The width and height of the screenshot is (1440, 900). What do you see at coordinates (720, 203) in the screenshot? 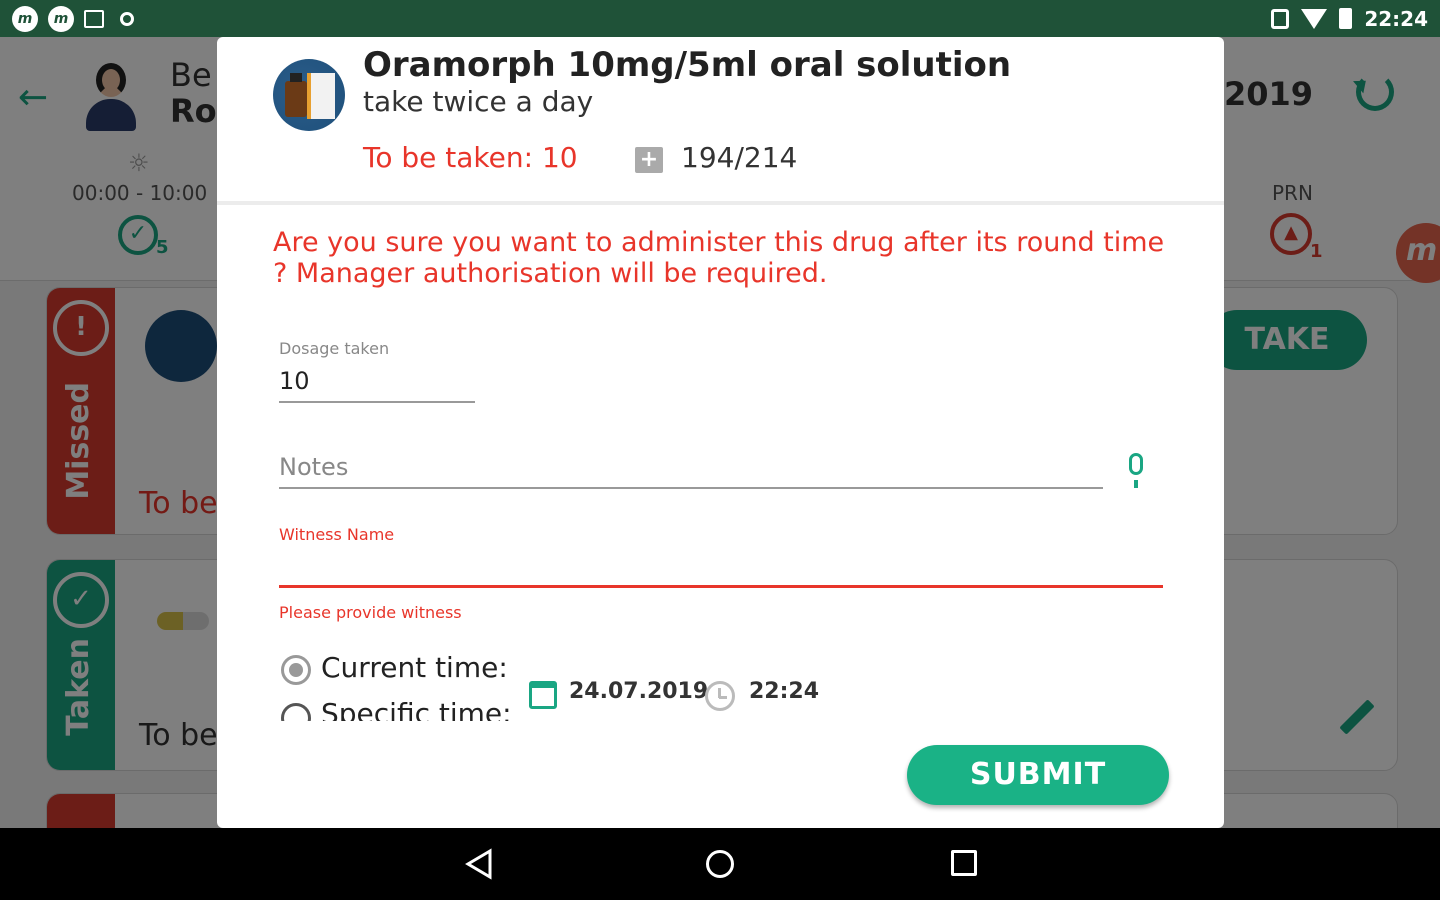
I see `divider` at bounding box center [720, 203].